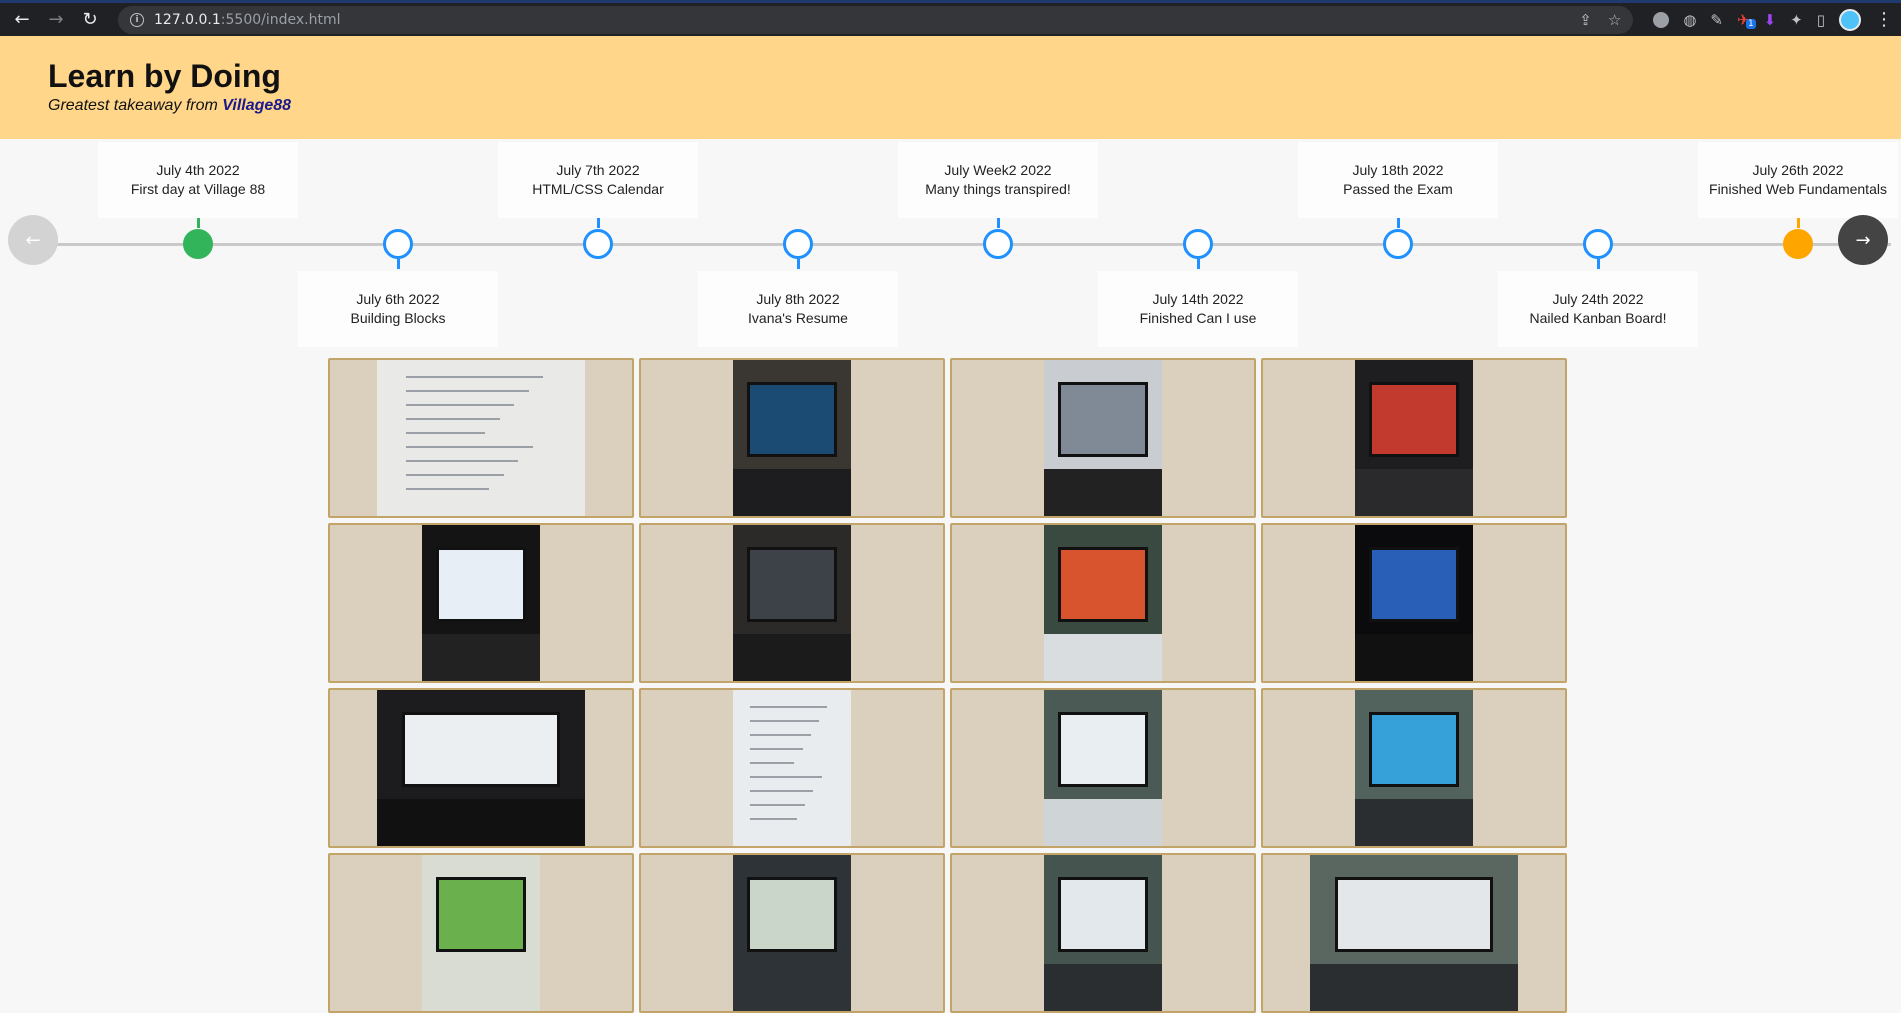 This screenshot has width=1901, height=1013. Describe the element at coordinates (22, 20) in the screenshot. I see `back-icon: ←` at that location.